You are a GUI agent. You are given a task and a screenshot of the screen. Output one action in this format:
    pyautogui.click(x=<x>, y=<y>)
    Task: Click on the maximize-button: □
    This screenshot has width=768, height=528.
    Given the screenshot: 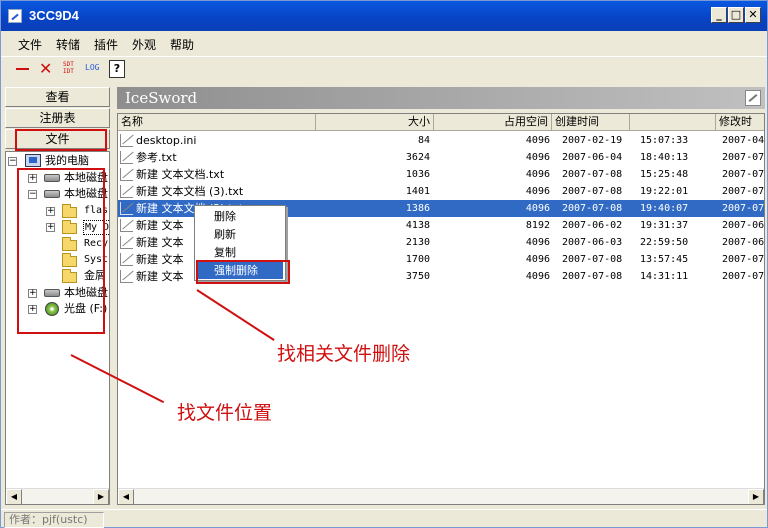 What is the action you would take?
    pyautogui.click(x=736, y=15)
    